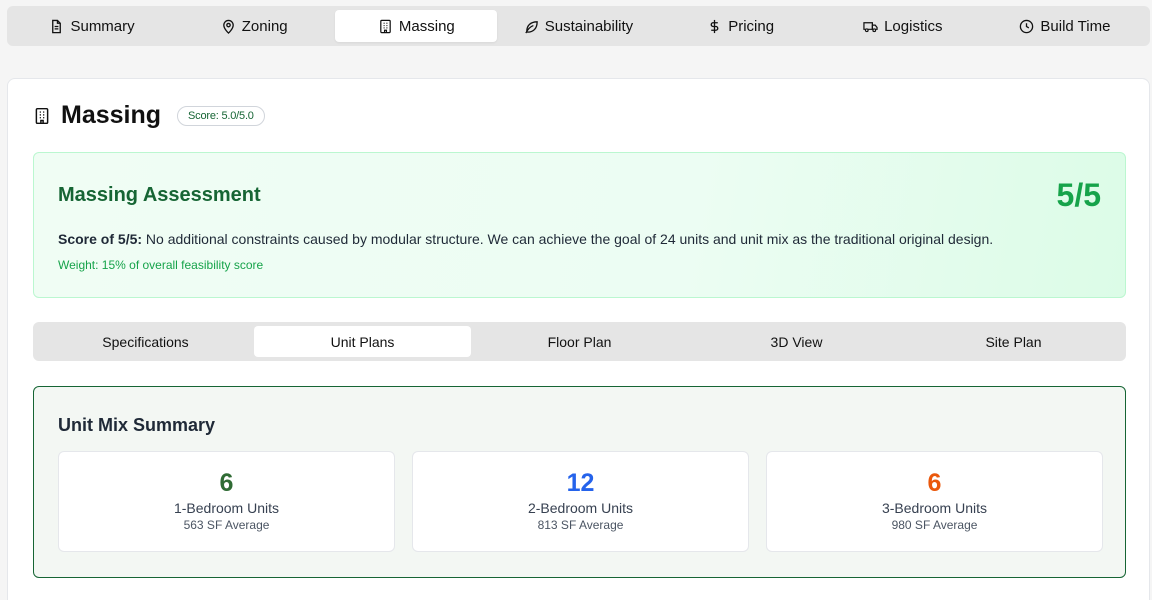 This screenshot has width=1152, height=600. What do you see at coordinates (226, 525) in the screenshot?
I see `unit-average-sf: 563 SF Average` at bounding box center [226, 525].